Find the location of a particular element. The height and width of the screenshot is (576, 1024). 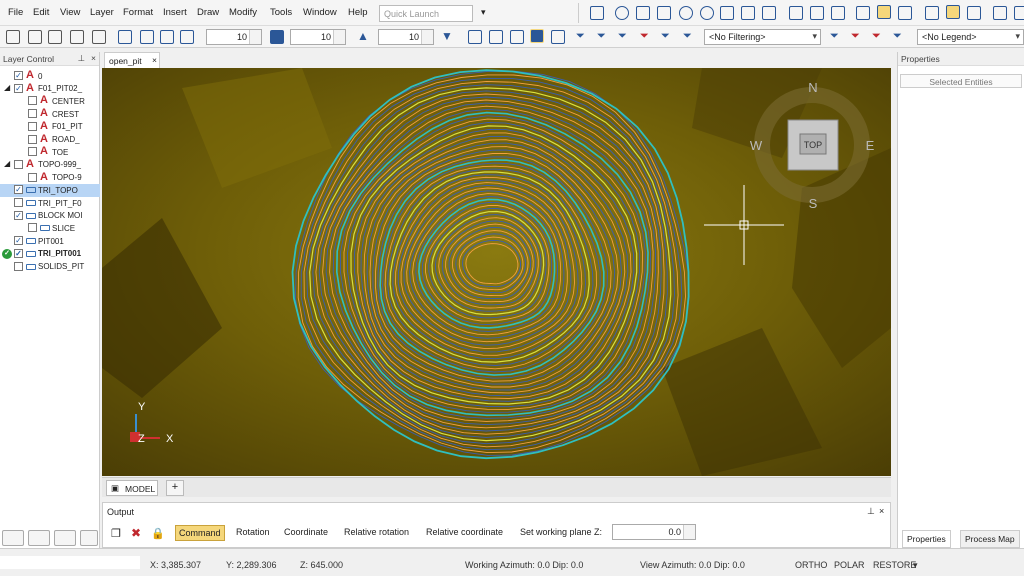

layer-row: ✓ ✓ TRI_PIT001 is located at coordinates (50, 254).